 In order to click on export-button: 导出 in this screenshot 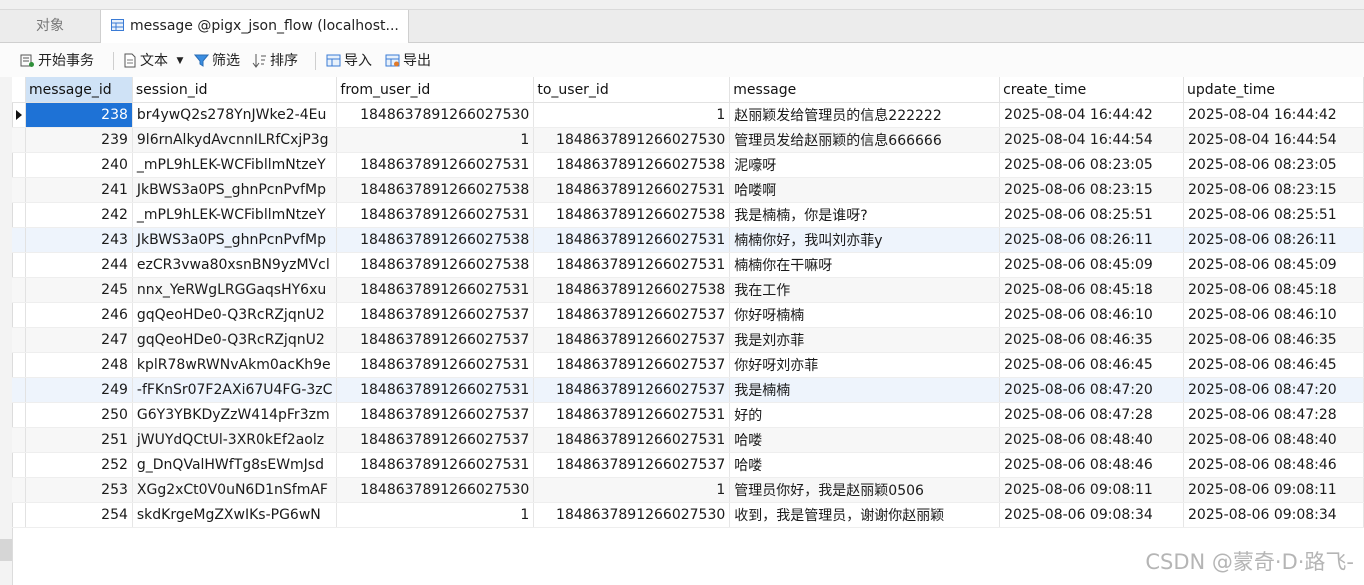, I will do `click(408, 61)`.